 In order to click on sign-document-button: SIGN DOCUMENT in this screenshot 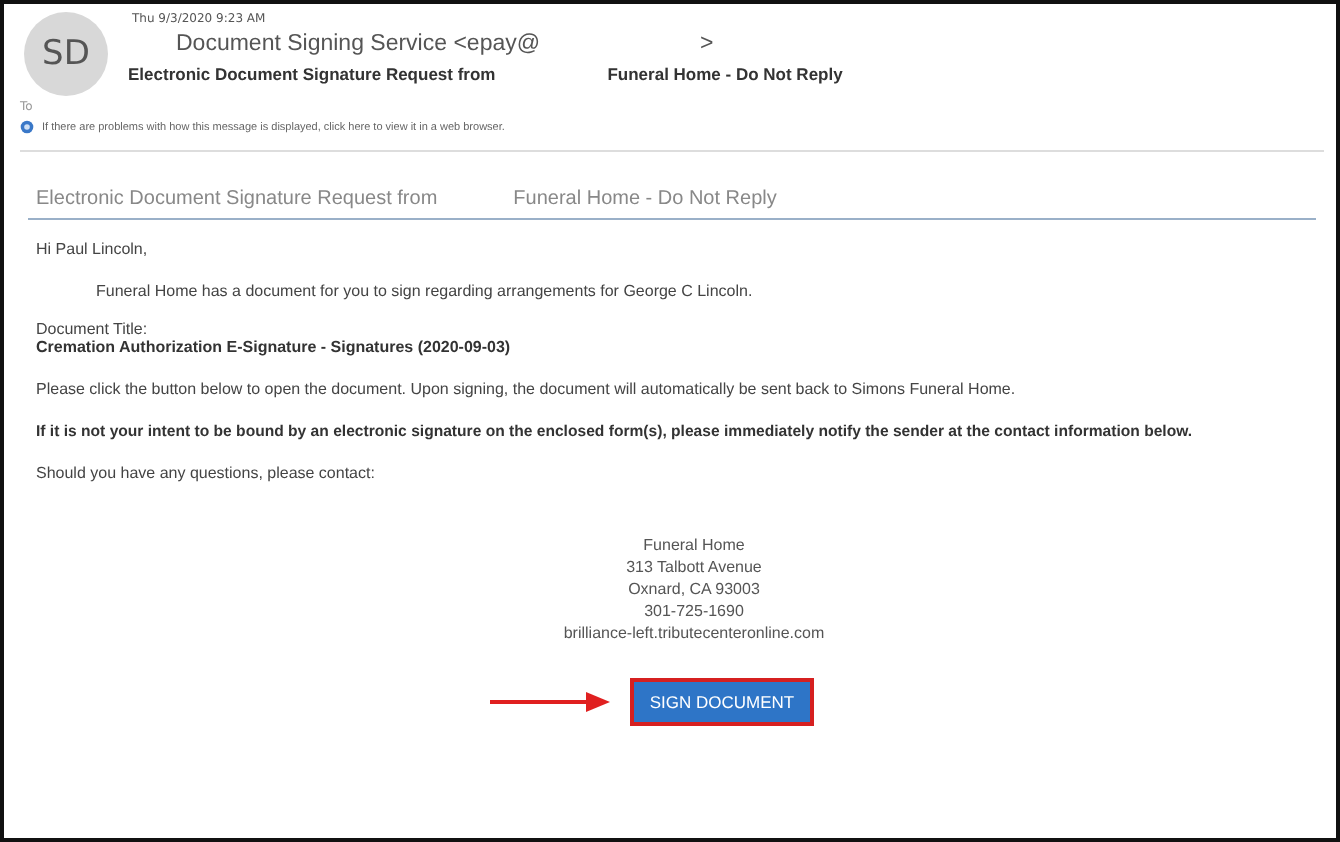, I will do `click(722, 702)`.